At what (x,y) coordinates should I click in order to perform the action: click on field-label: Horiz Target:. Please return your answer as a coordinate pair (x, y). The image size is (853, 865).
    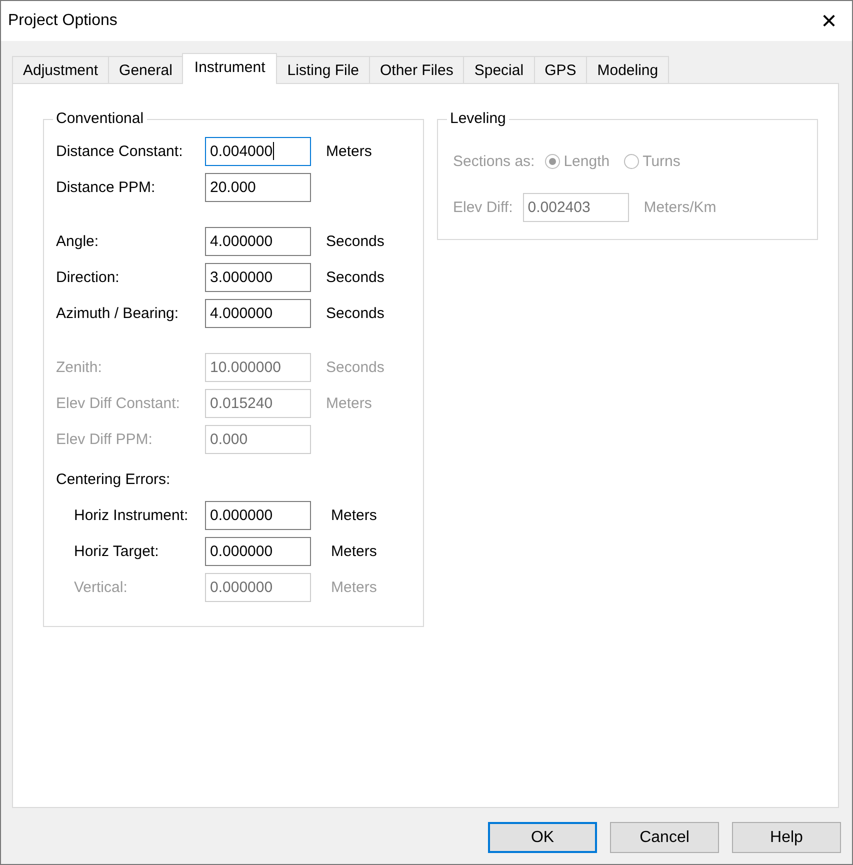
    Looking at the image, I should click on (116, 551).